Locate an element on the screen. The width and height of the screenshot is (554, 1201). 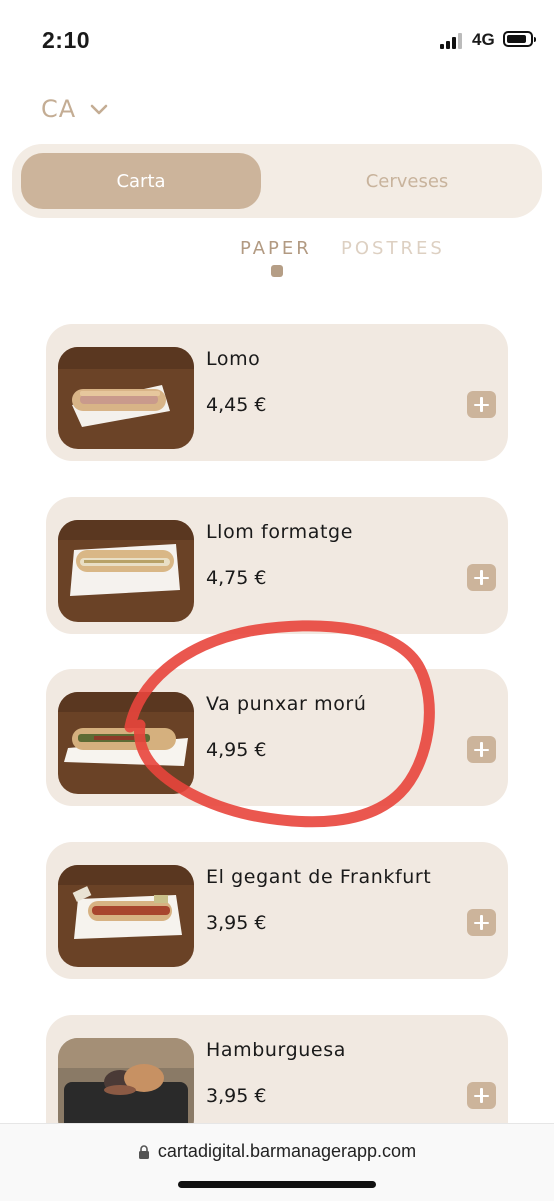
url-address: cartadigital.barmanagerapp.com is located at coordinates (277, 1151).